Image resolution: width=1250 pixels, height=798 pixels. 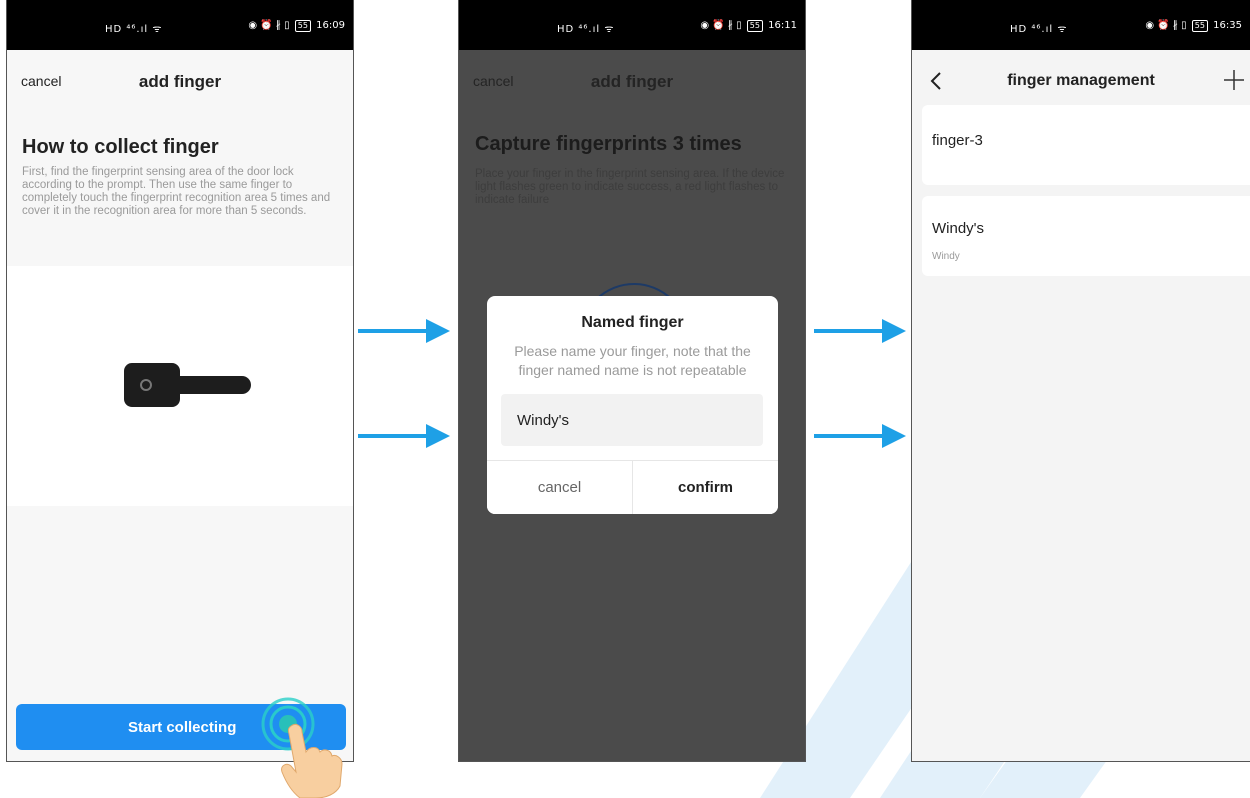 I want to click on dialog-title: Named finger, so click(x=632, y=322).